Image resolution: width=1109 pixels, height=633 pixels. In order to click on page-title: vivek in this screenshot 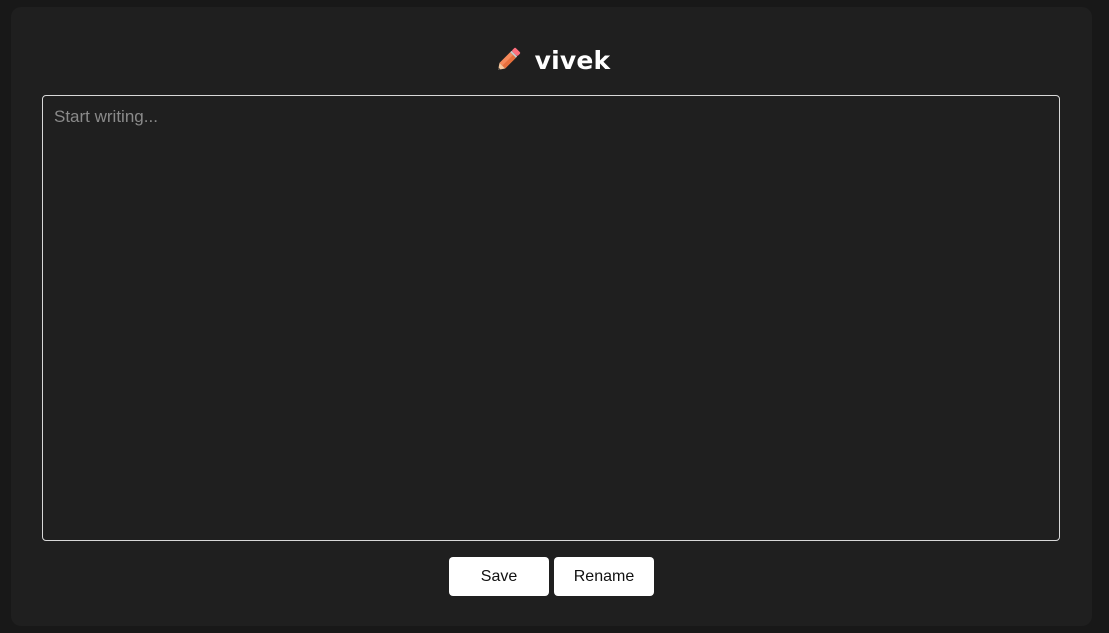, I will do `click(572, 60)`.